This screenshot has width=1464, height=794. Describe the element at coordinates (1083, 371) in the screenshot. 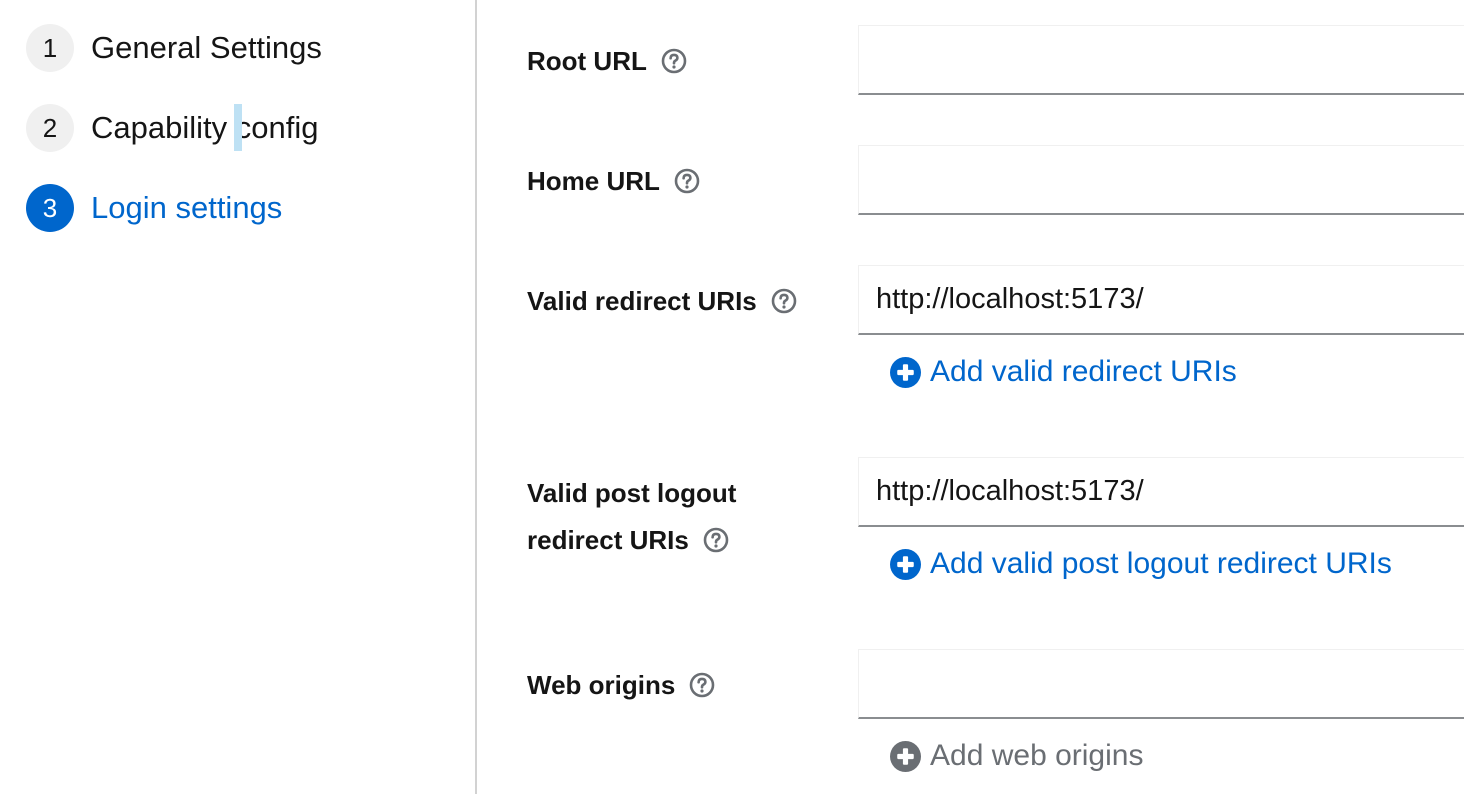

I see `add-valid-redirect-uris-label: Add valid redirect URIs` at that location.